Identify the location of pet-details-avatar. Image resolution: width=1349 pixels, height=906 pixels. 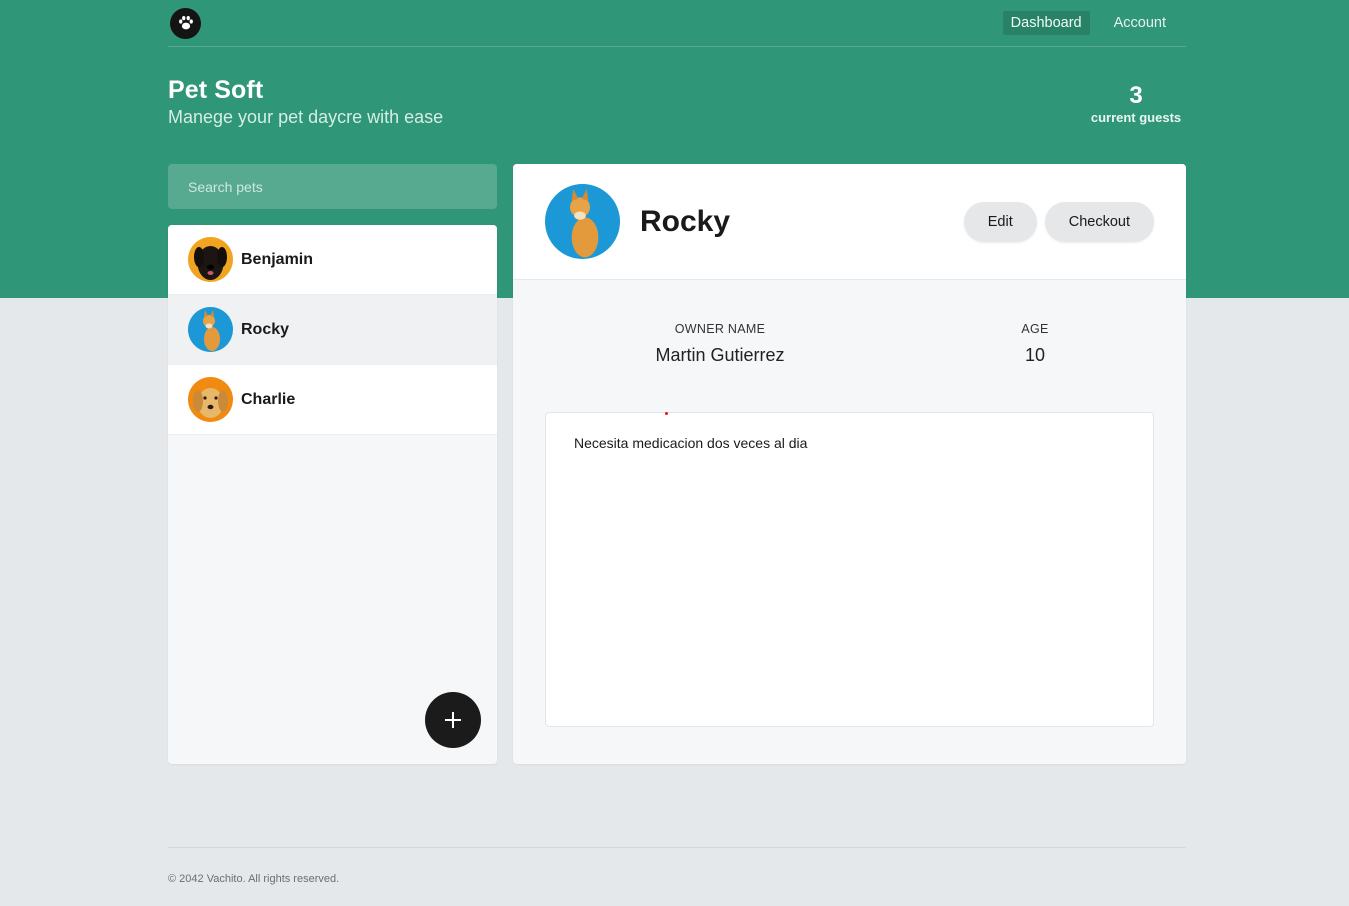
(582, 221).